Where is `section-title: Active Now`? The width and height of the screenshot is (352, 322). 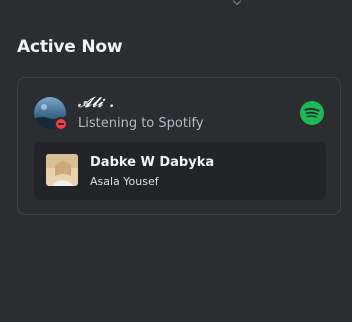
section-title: Active Now is located at coordinates (70, 47).